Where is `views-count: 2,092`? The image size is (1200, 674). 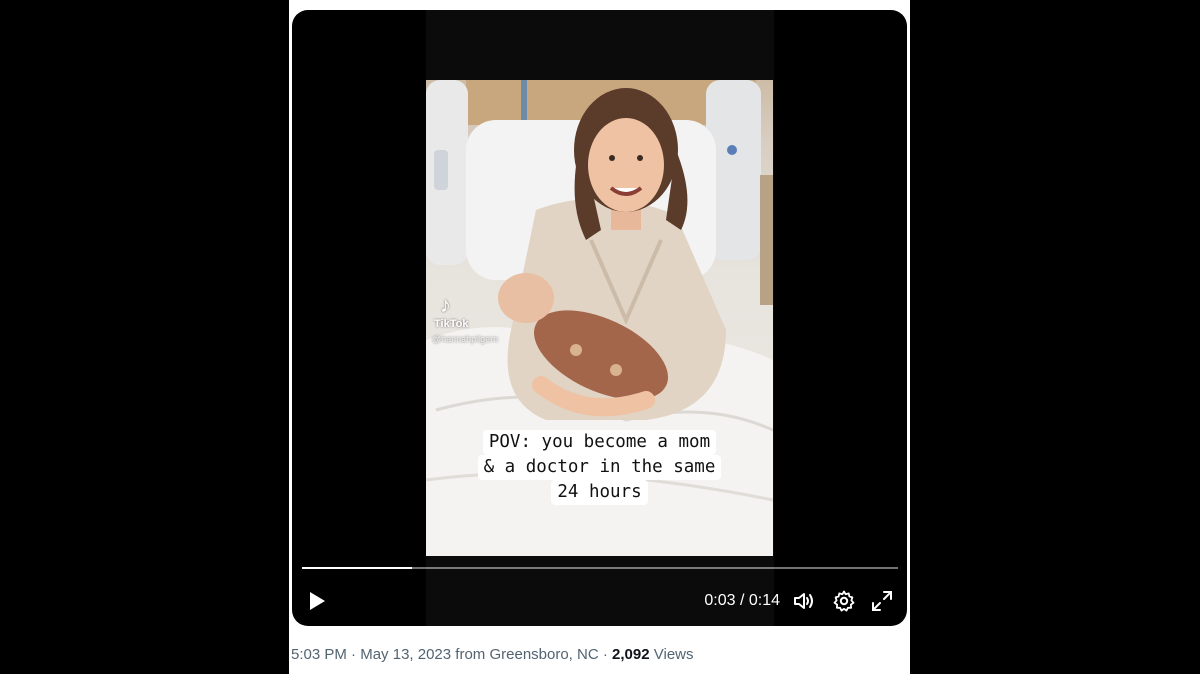 views-count: 2,092 is located at coordinates (631, 654).